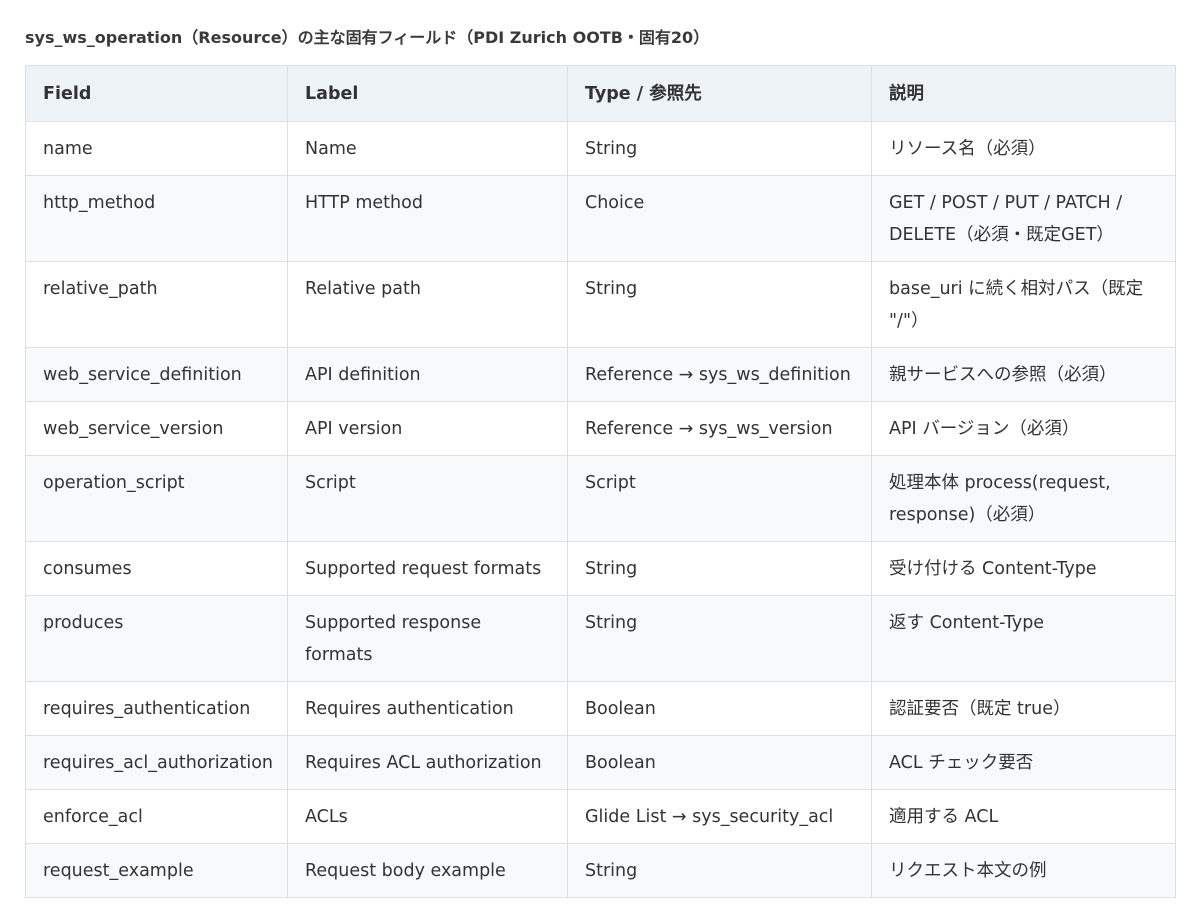  I want to click on cell-field: requires_acl_authorization, so click(156, 762).